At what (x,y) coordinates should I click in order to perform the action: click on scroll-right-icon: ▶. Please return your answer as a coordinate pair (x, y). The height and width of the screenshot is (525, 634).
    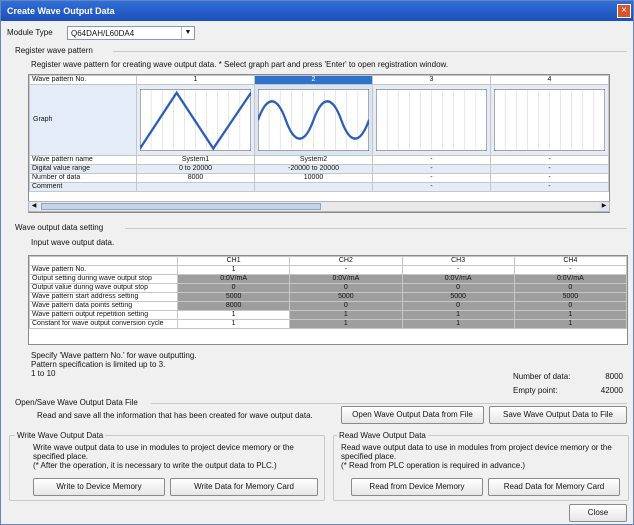
    Looking at the image, I should click on (604, 206).